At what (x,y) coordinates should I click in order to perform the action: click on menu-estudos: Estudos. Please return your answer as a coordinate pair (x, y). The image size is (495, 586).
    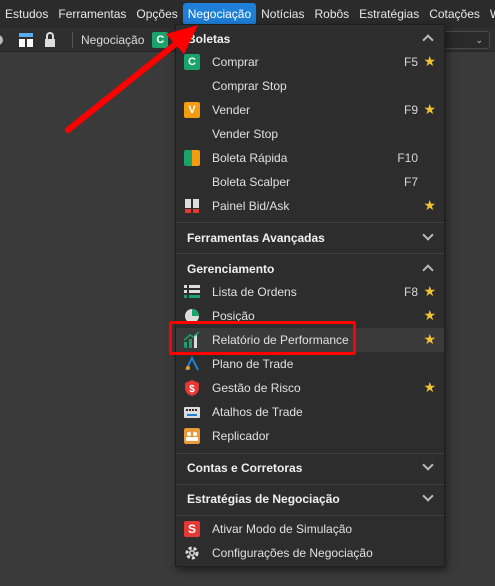
    Looking at the image, I should click on (26, 14).